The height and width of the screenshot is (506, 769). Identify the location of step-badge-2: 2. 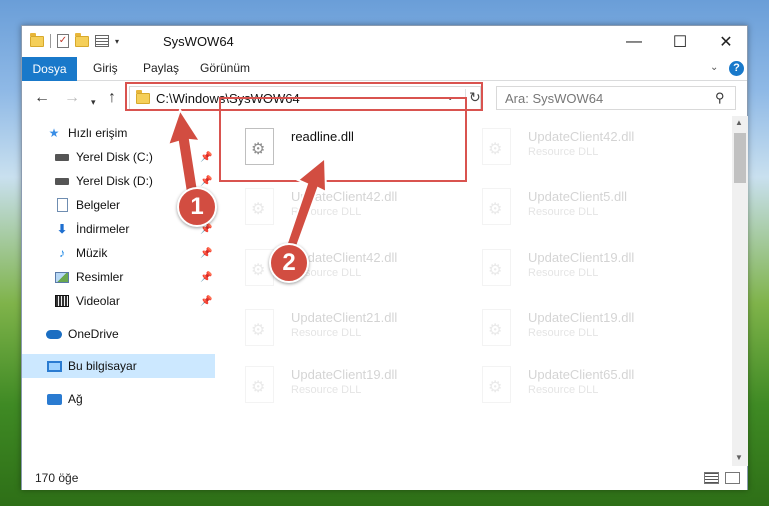
(289, 263).